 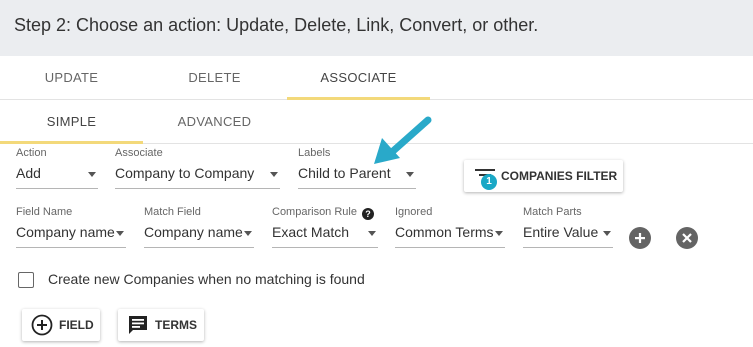 I want to click on field-name-select: Company name, so click(x=71, y=234).